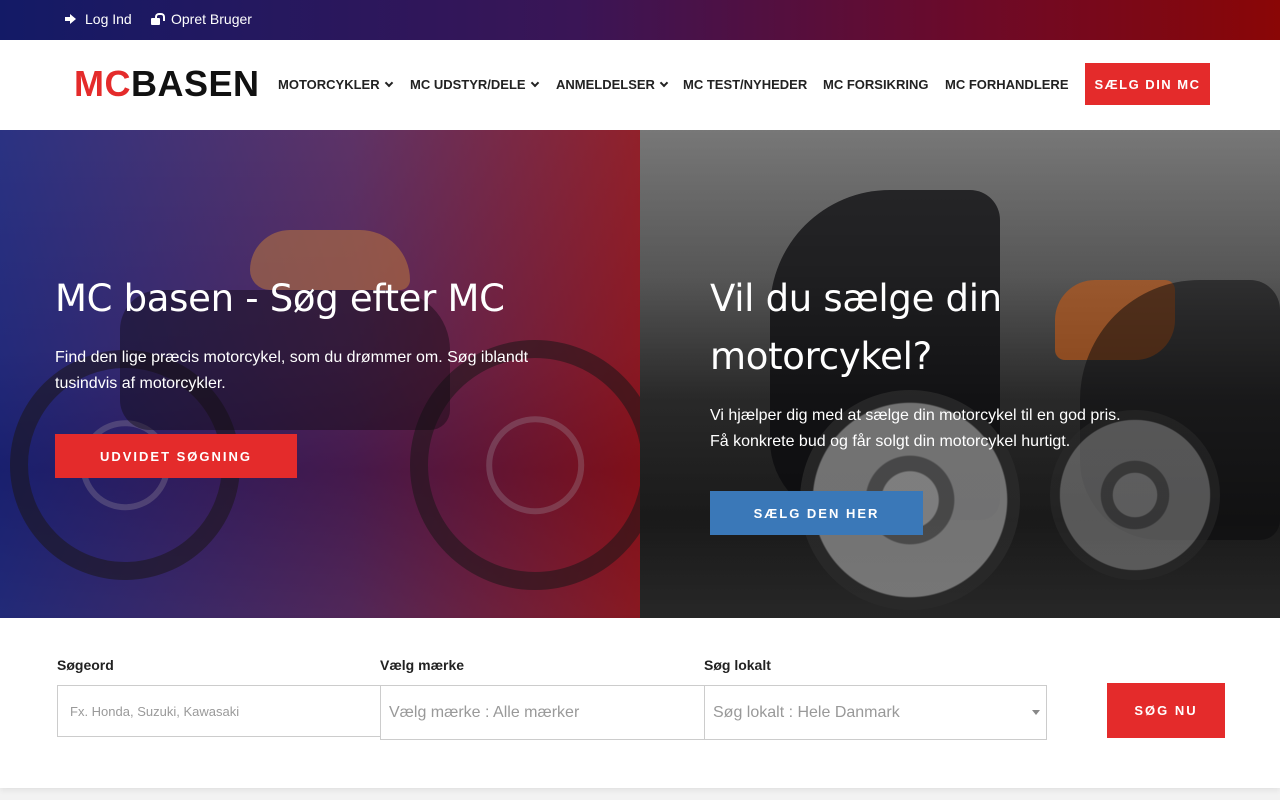 The height and width of the screenshot is (800, 1280). Describe the element at coordinates (176, 456) in the screenshot. I see `advanced-search-button: UDVIDET SØGNING` at that location.